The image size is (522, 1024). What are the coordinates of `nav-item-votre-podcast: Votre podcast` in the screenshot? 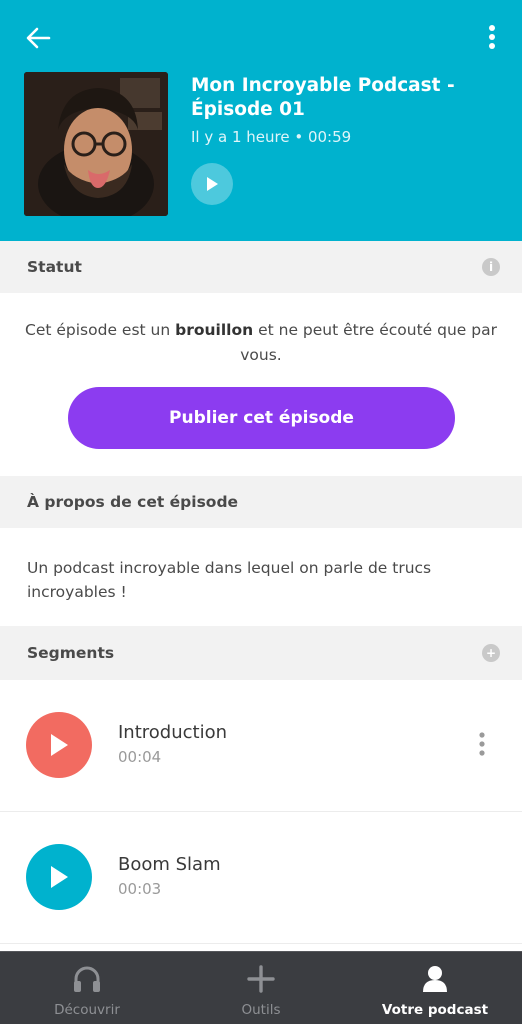 It's located at (435, 988).